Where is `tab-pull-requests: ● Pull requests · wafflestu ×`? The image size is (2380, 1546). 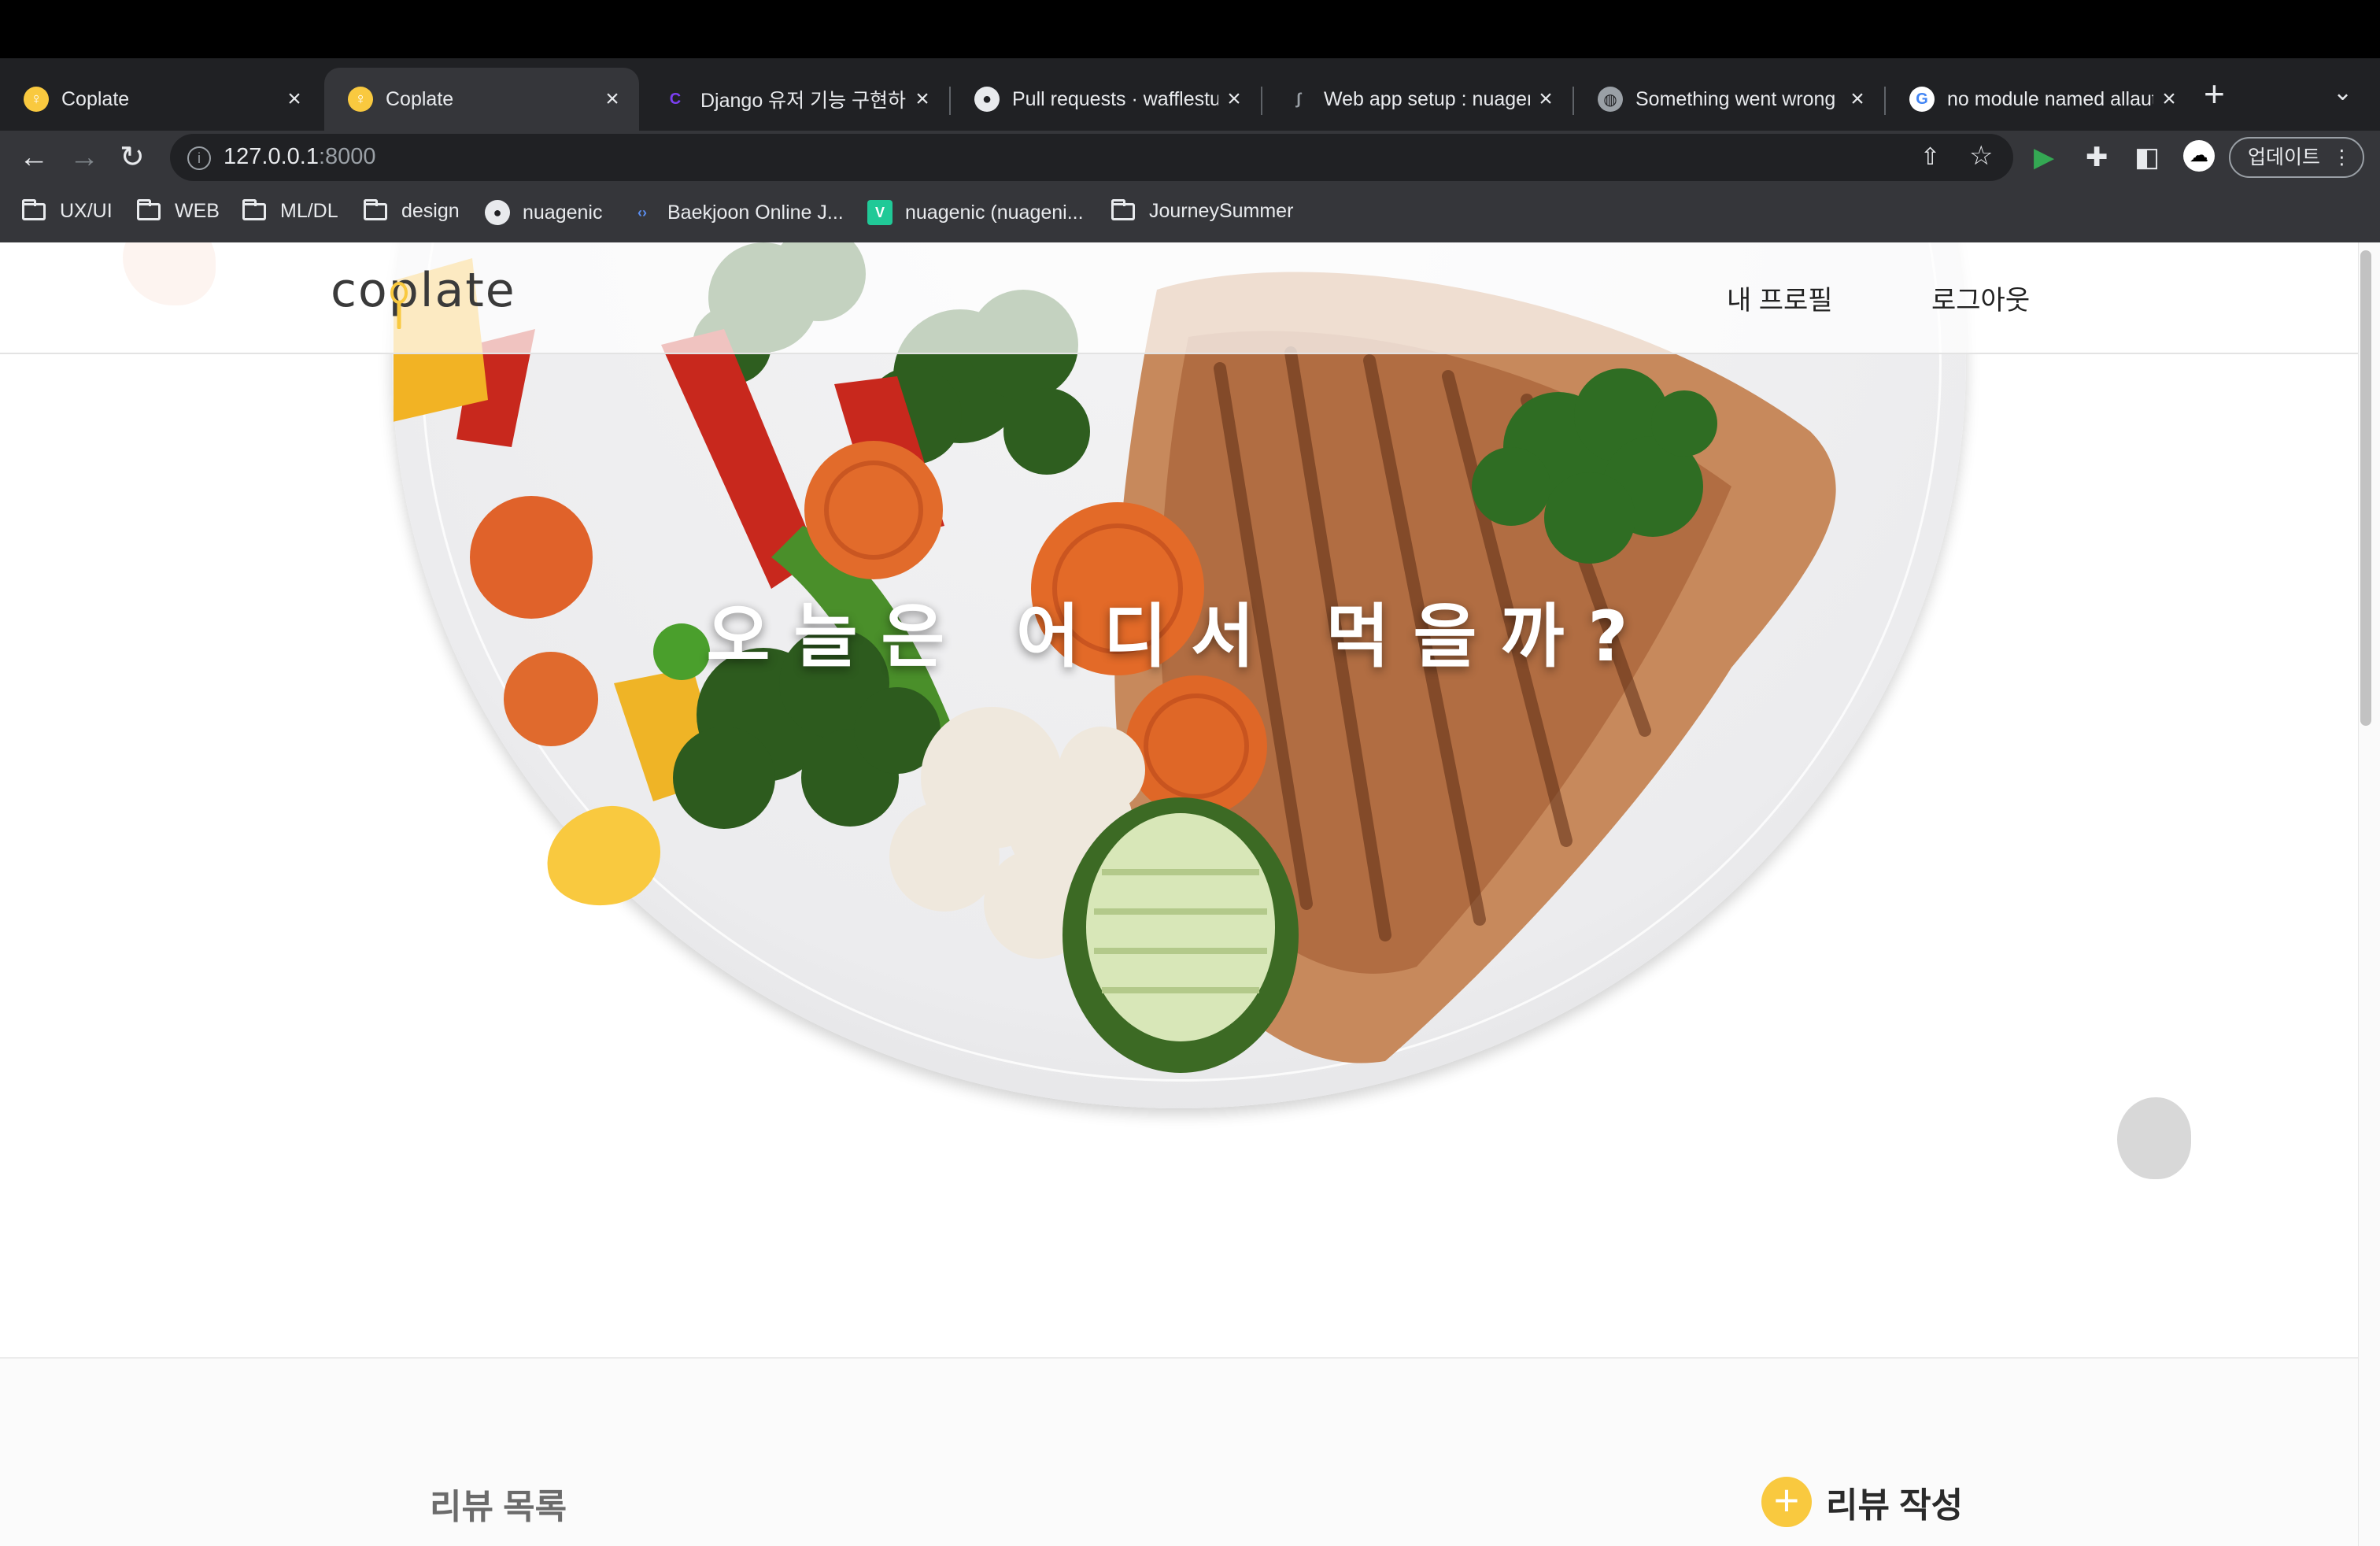
tab-pull-requests: ● Pull requests · wafflestu × is located at coordinates (1106, 99).